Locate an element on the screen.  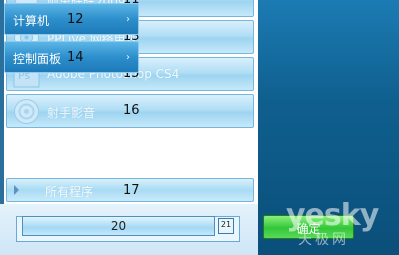
search-button-number: 21 is located at coordinates (226, 224).